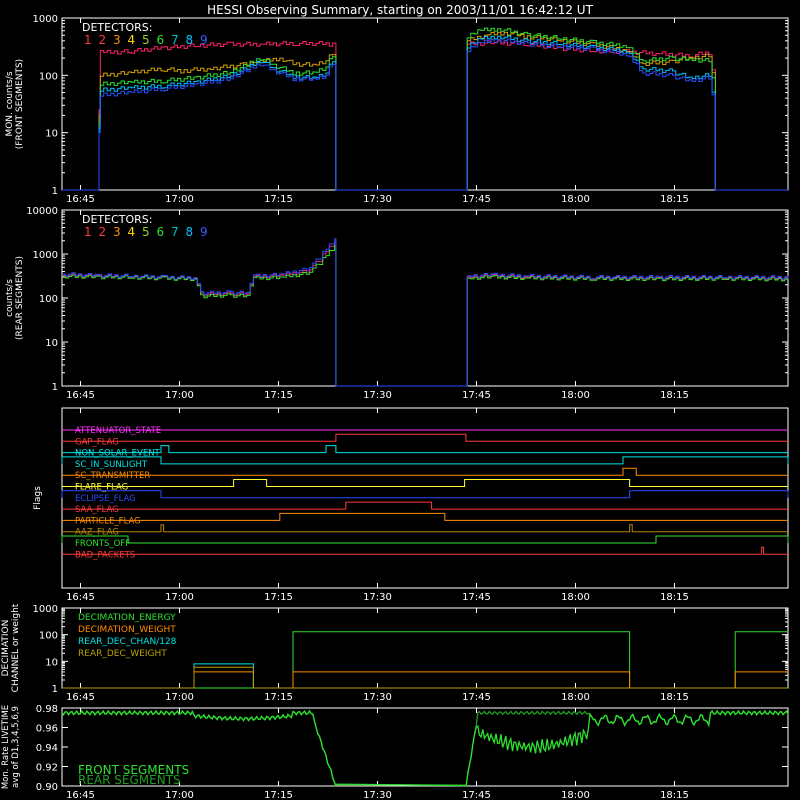 The height and width of the screenshot is (800, 800). What do you see at coordinates (674, 597) in the screenshot?
I see `flags-panel-xtick-label: 18:15` at bounding box center [674, 597].